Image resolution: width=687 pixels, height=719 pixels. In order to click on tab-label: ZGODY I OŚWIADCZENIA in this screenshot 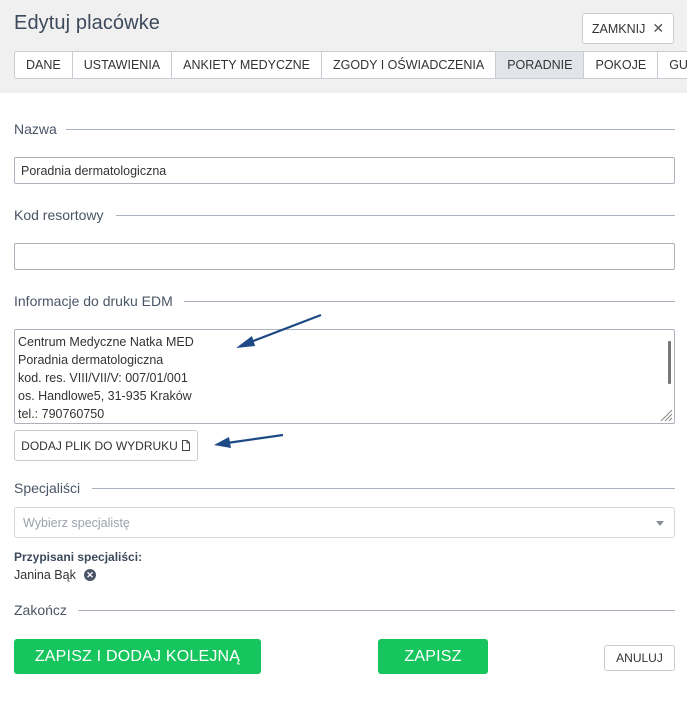, I will do `click(409, 65)`.